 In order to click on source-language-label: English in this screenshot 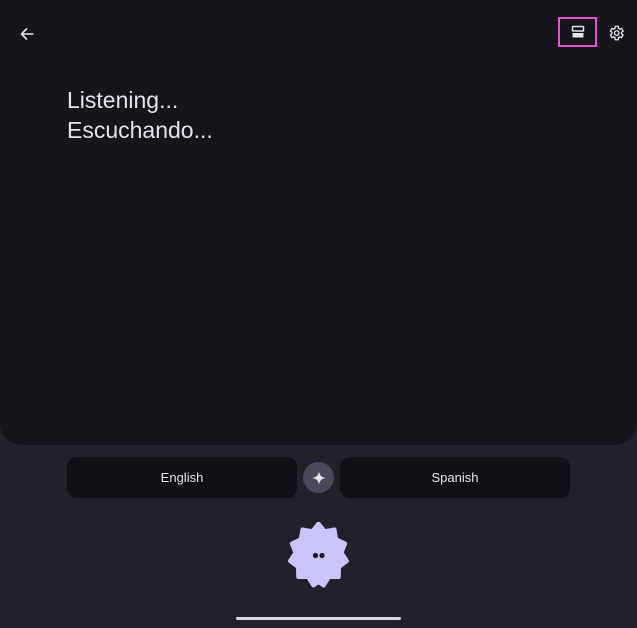, I will do `click(182, 477)`.